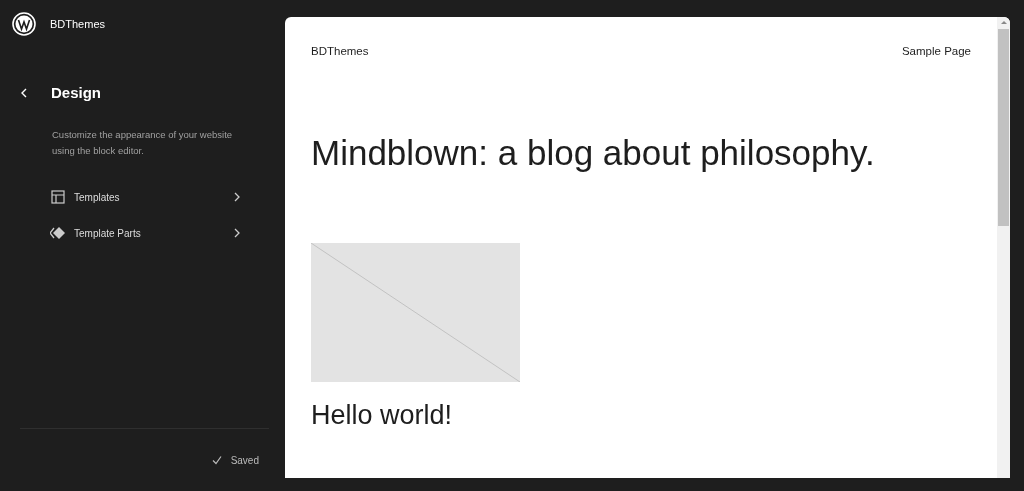  I want to click on preview-site-title: BDThemes, so click(340, 51).